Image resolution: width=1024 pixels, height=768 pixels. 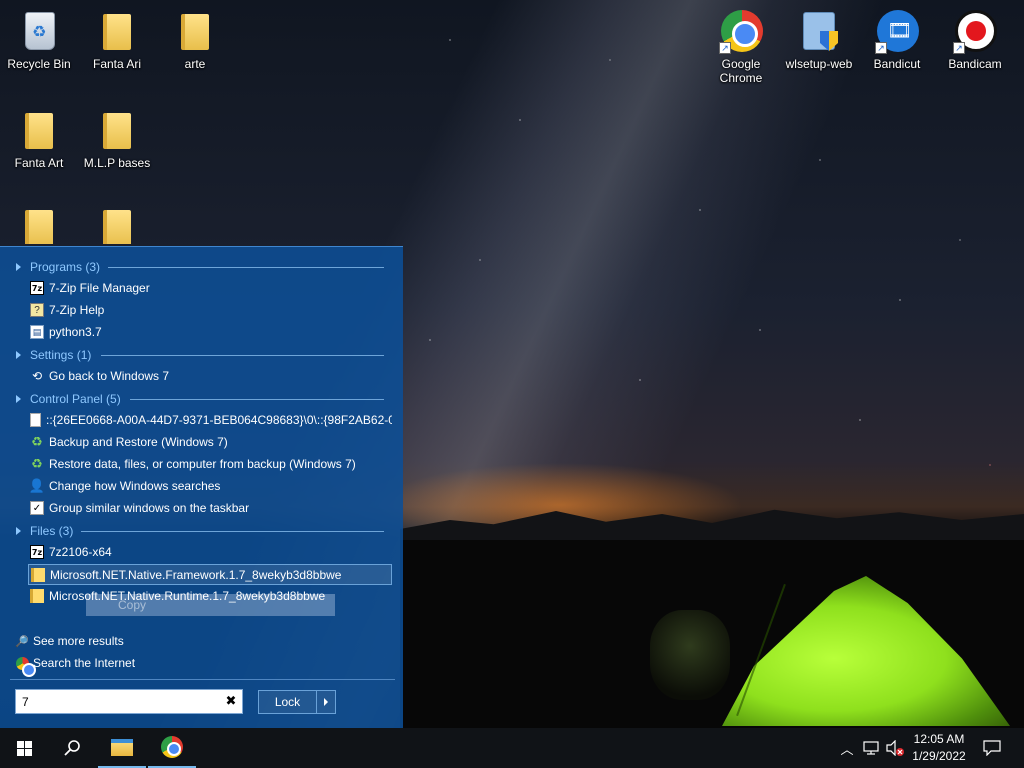 I want to click on search-icon: 🔎, so click(x=22, y=641).